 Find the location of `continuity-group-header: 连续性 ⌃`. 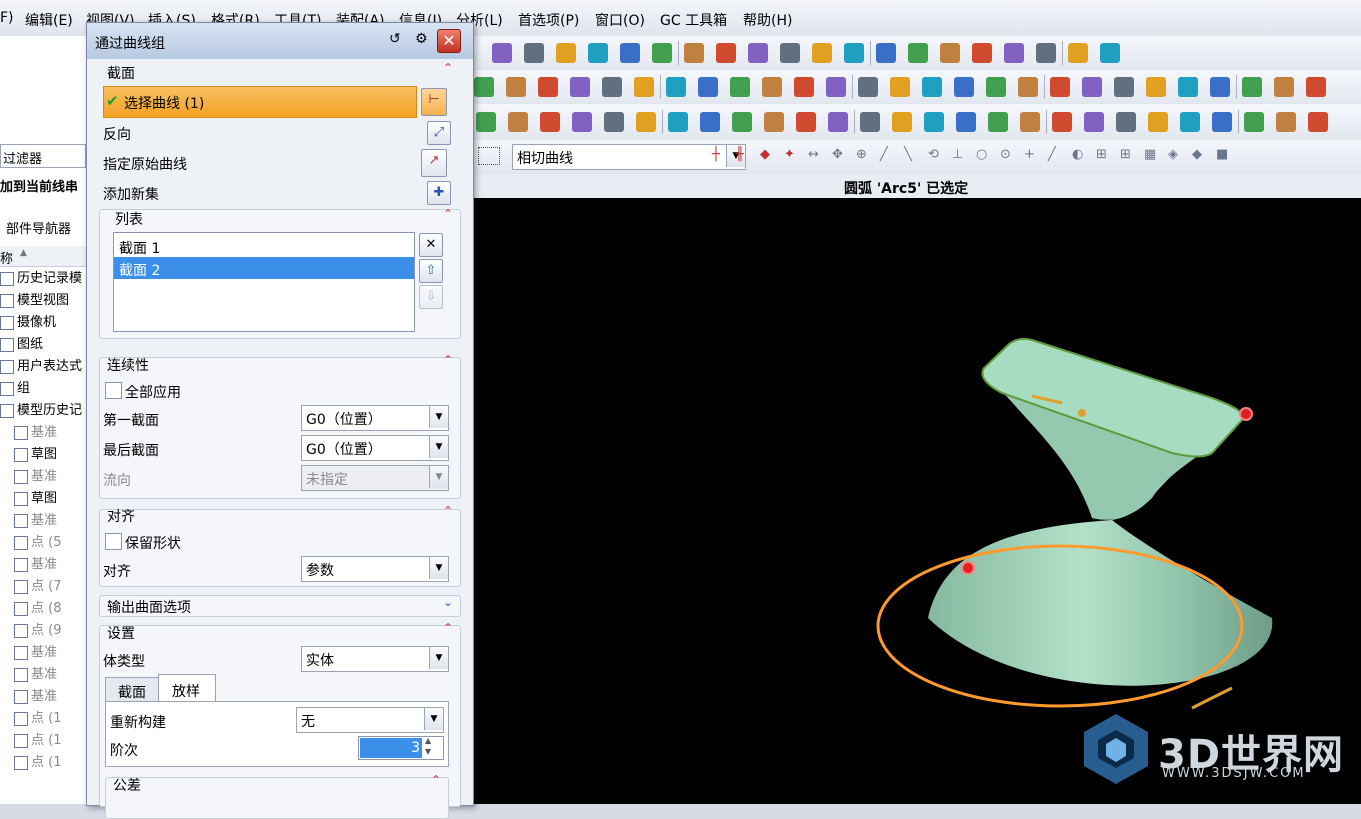

continuity-group-header: 连续性 ⌃ is located at coordinates (279, 363).